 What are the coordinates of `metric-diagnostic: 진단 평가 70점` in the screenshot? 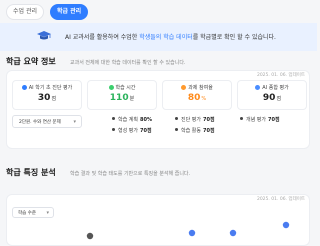 It's located at (195, 119).